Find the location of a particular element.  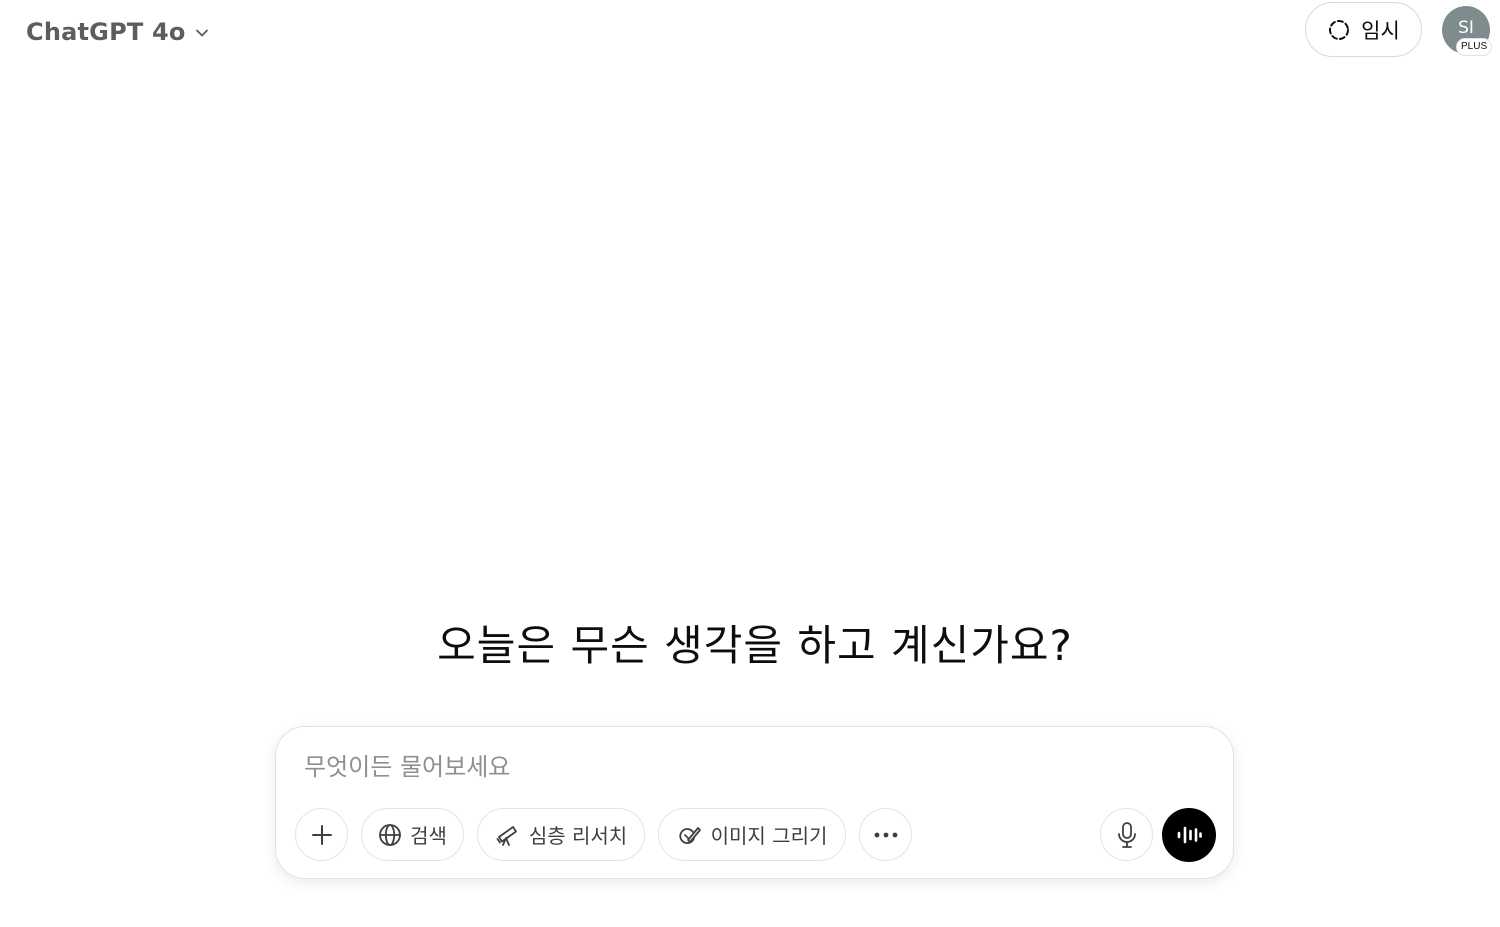

temporary-chat-button: 임시 is located at coordinates (1363, 29).